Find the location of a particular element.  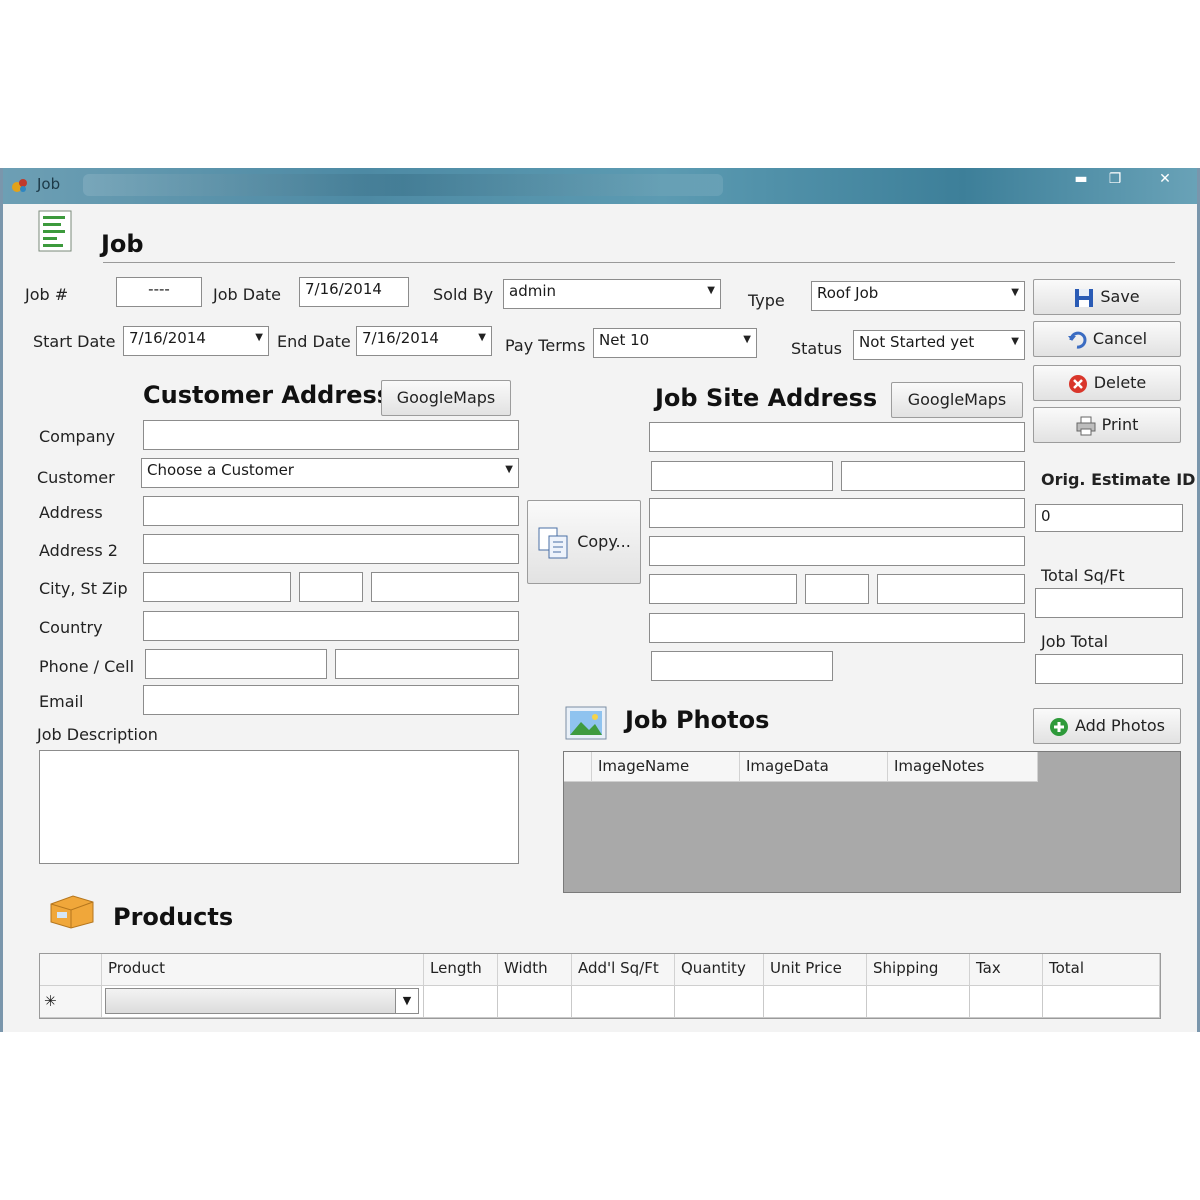

add-photos-button: Add Photos is located at coordinates (1107, 726).